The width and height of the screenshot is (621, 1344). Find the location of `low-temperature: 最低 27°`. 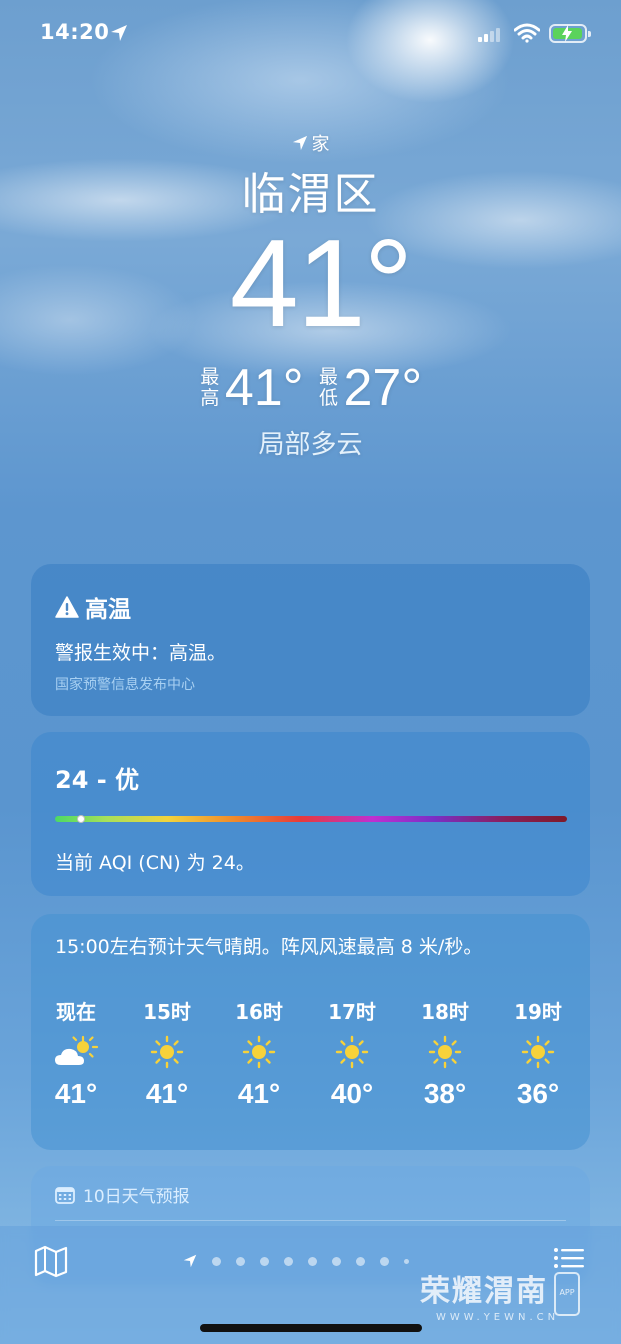

low-temperature: 最低 27° is located at coordinates (370, 388).